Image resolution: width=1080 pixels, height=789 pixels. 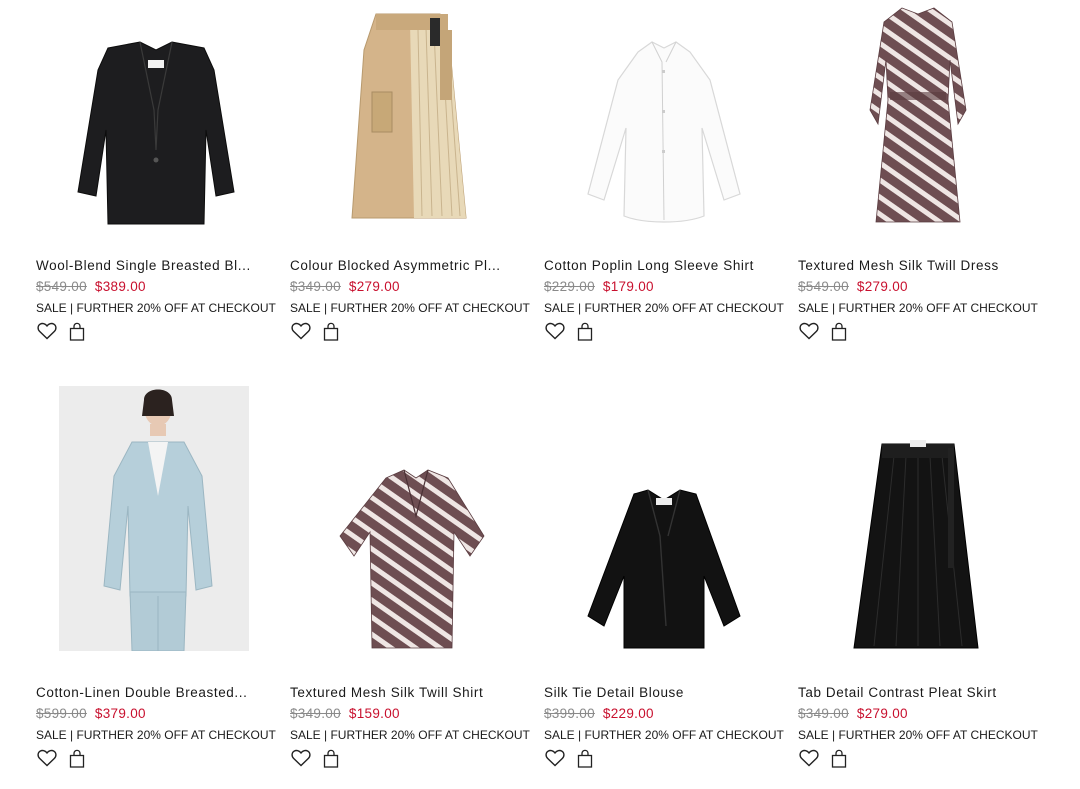 What do you see at coordinates (628, 713) in the screenshot?
I see `sale-price: $229.00` at bounding box center [628, 713].